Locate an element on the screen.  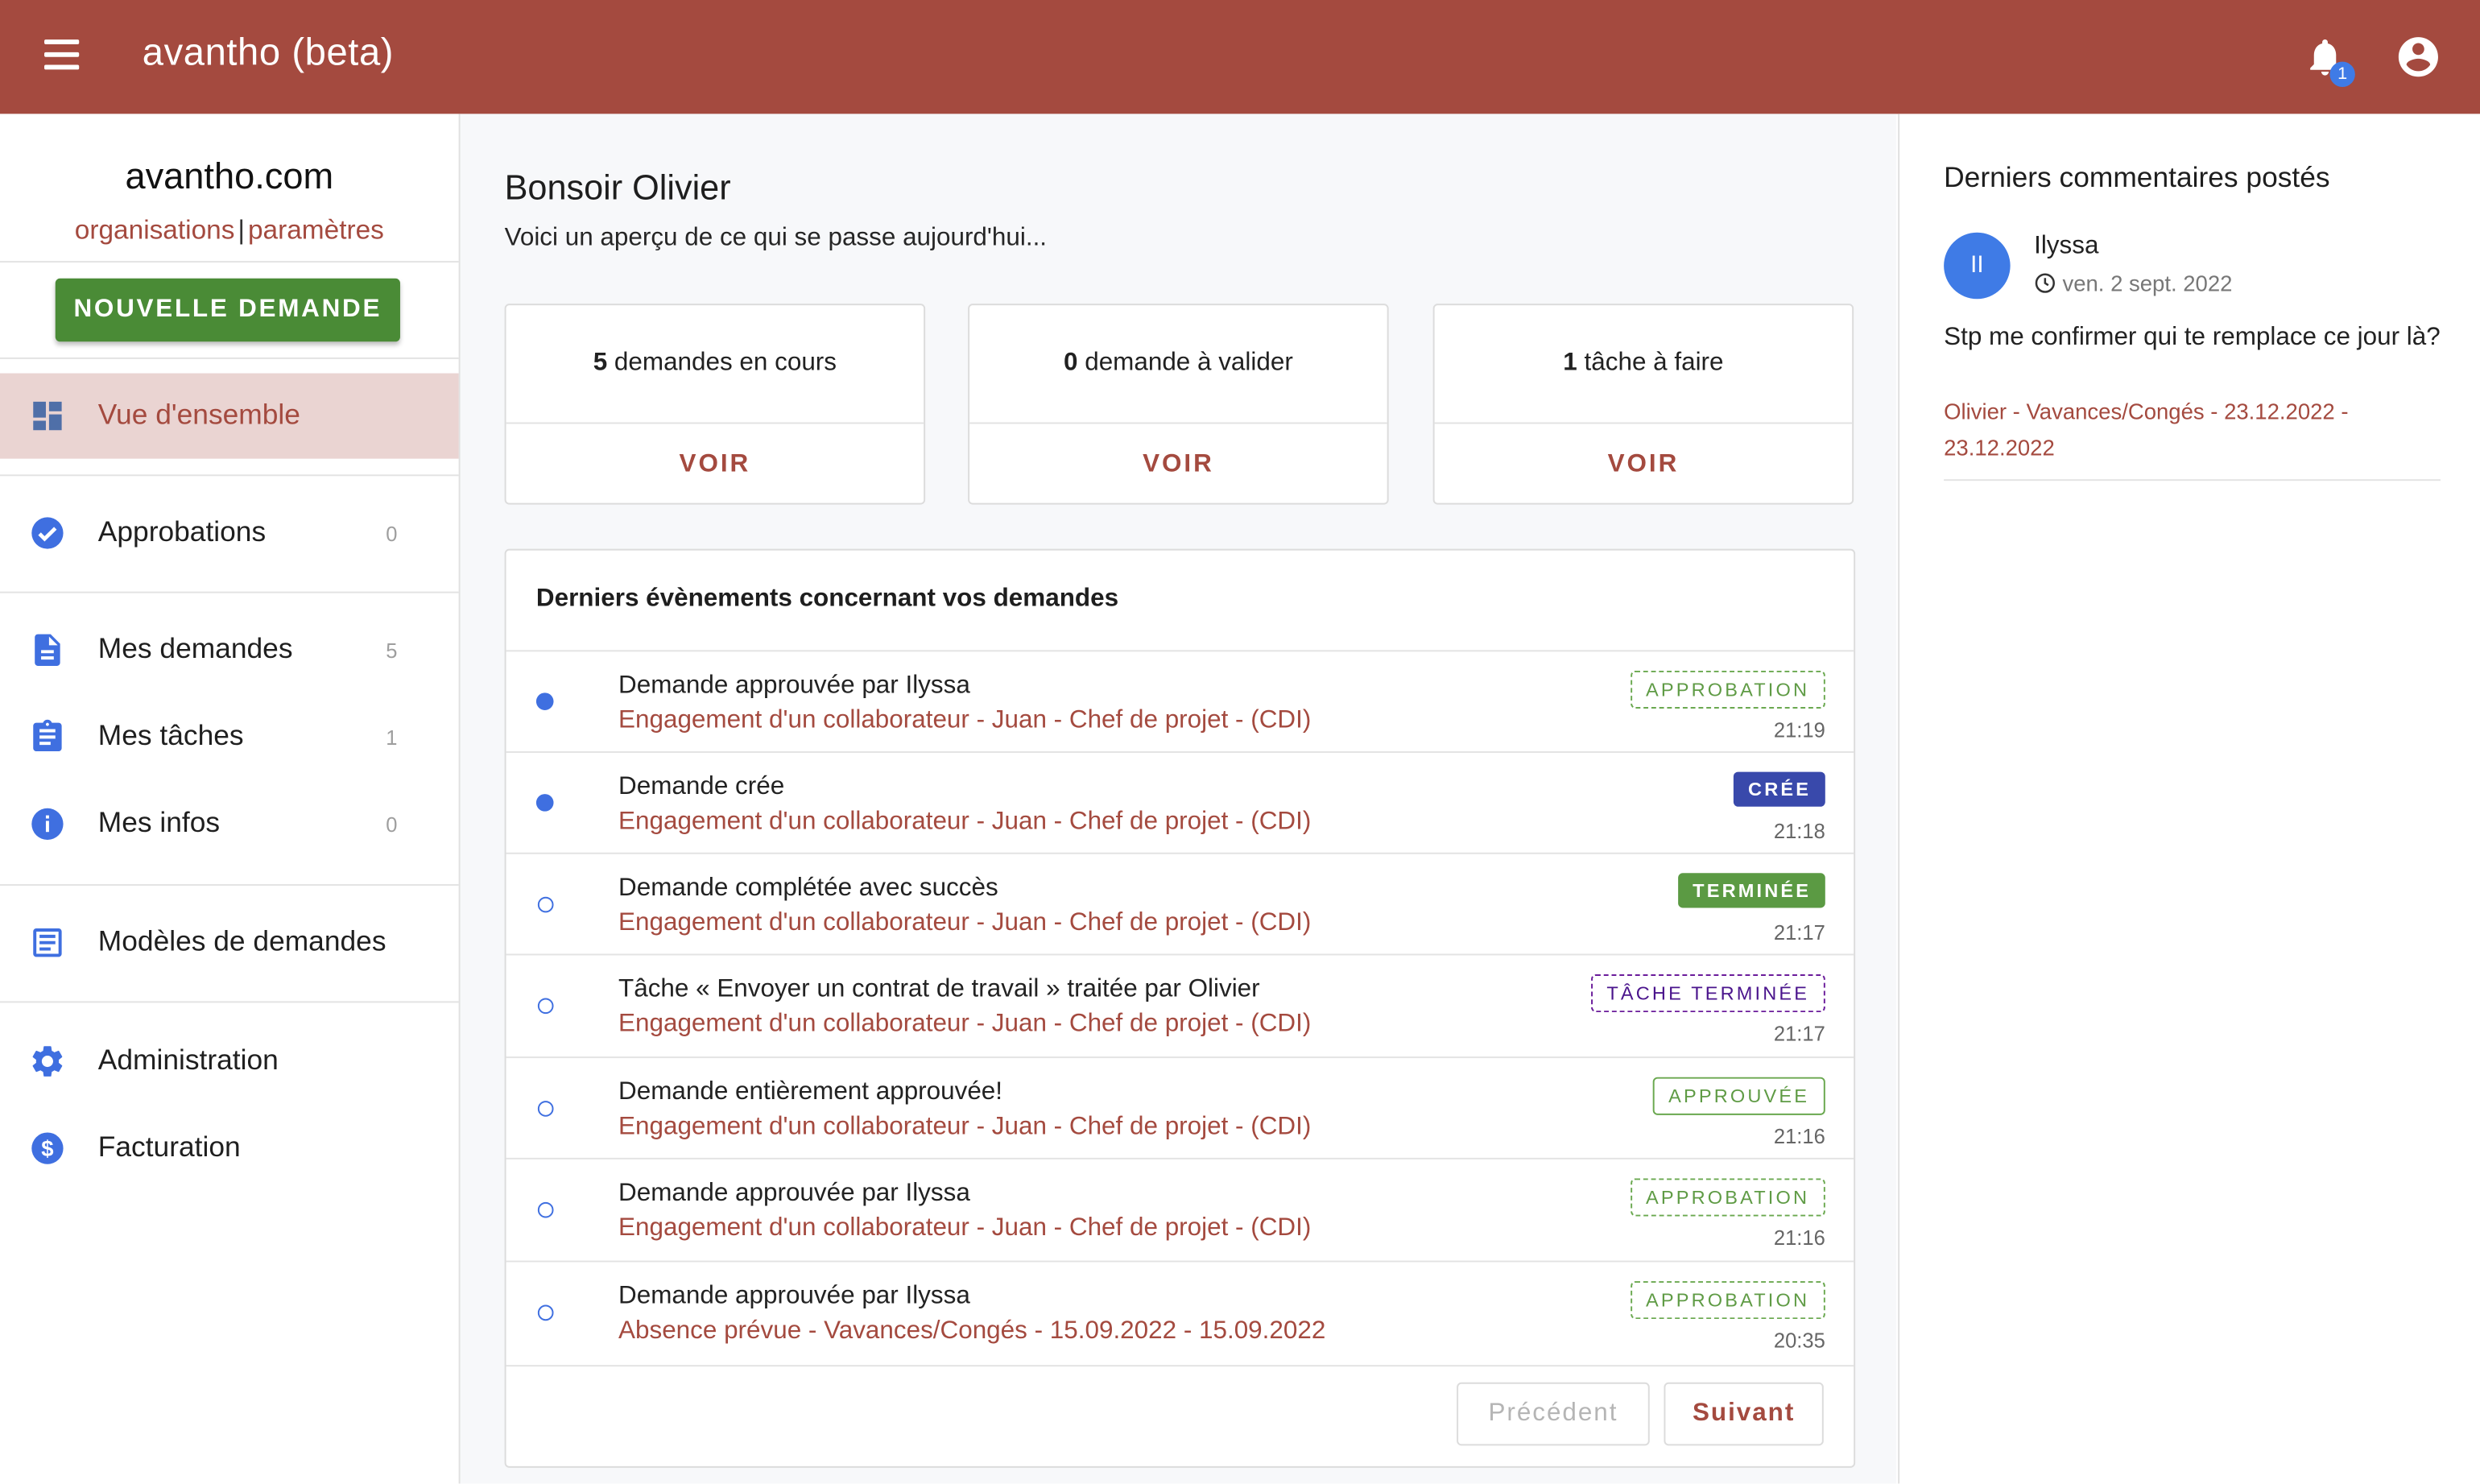
parametres-link: paramètres is located at coordinates (316, 230).